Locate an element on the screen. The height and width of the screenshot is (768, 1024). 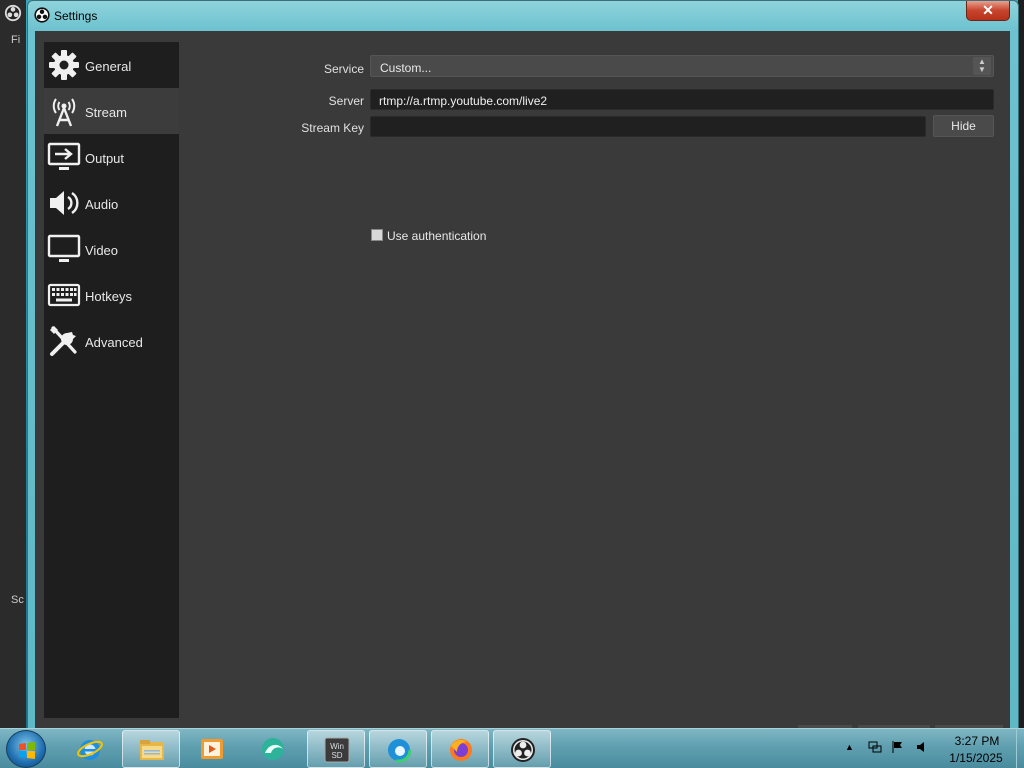
stream-key-input is located at coordinates (648, 126).